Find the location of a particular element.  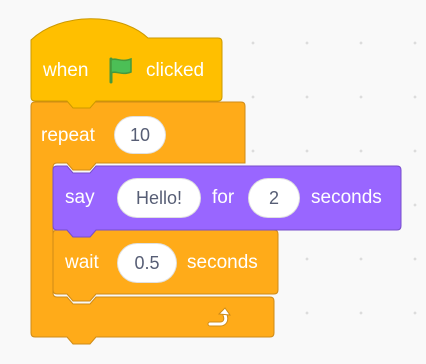

wait-seconds-label: seconds is located at coordinates (222, 262).